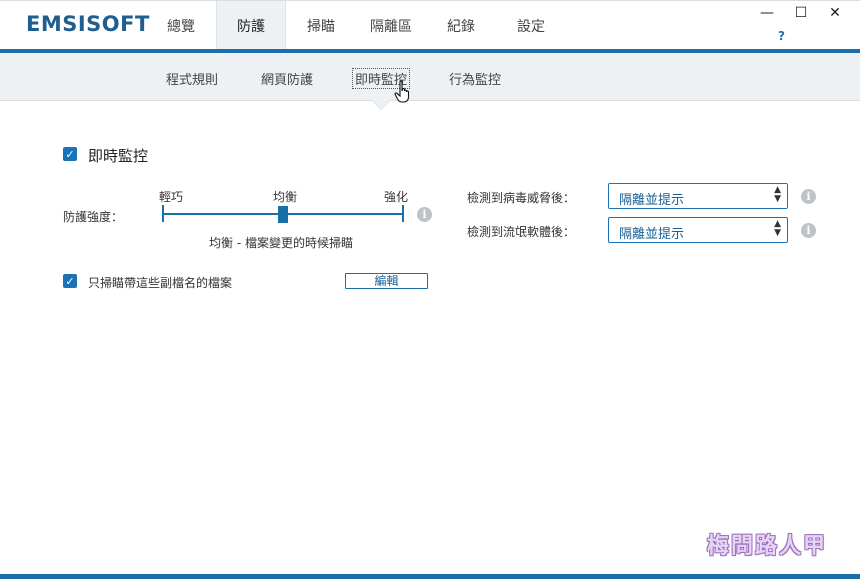 Image resolution: width=860 pixels, height=579 pixels. I want to click on strength-label: 防護強度：, so click(93, 217).